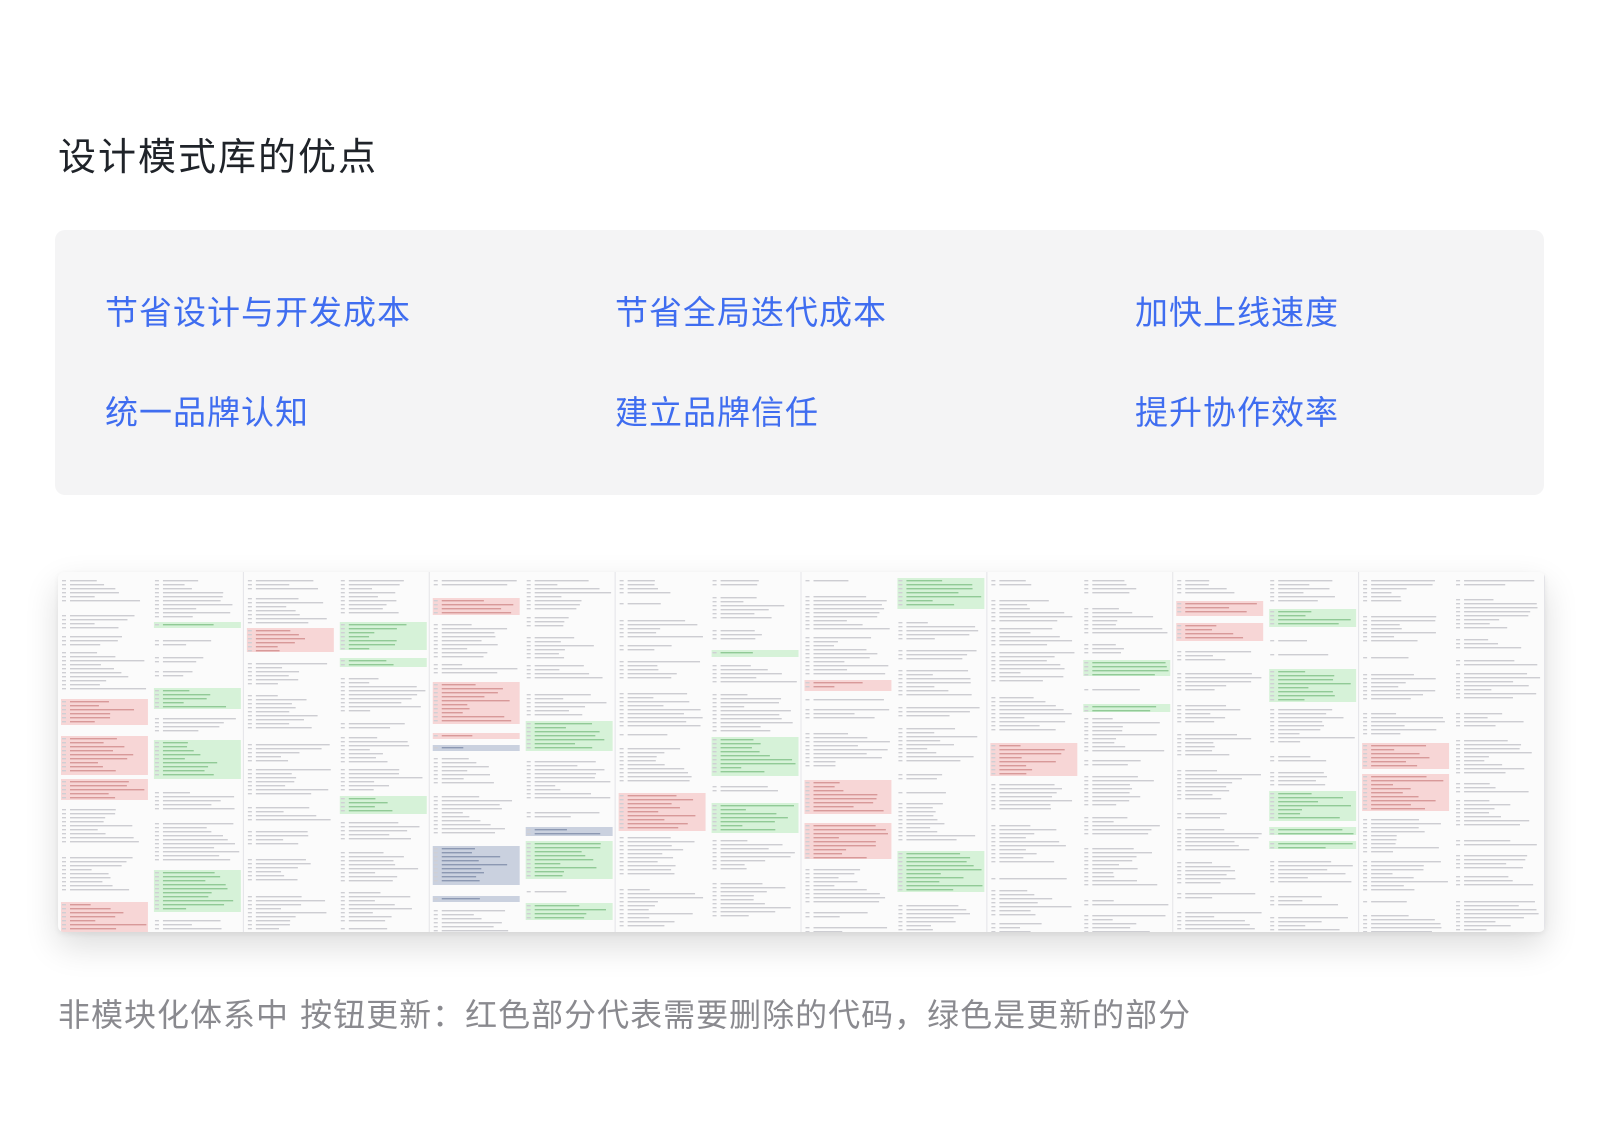 The image size is (1600, 1132). Describe the element at coordinates (717, 412) in the screenshot. I see `benefit-item: 建立品牌信任` at that location.